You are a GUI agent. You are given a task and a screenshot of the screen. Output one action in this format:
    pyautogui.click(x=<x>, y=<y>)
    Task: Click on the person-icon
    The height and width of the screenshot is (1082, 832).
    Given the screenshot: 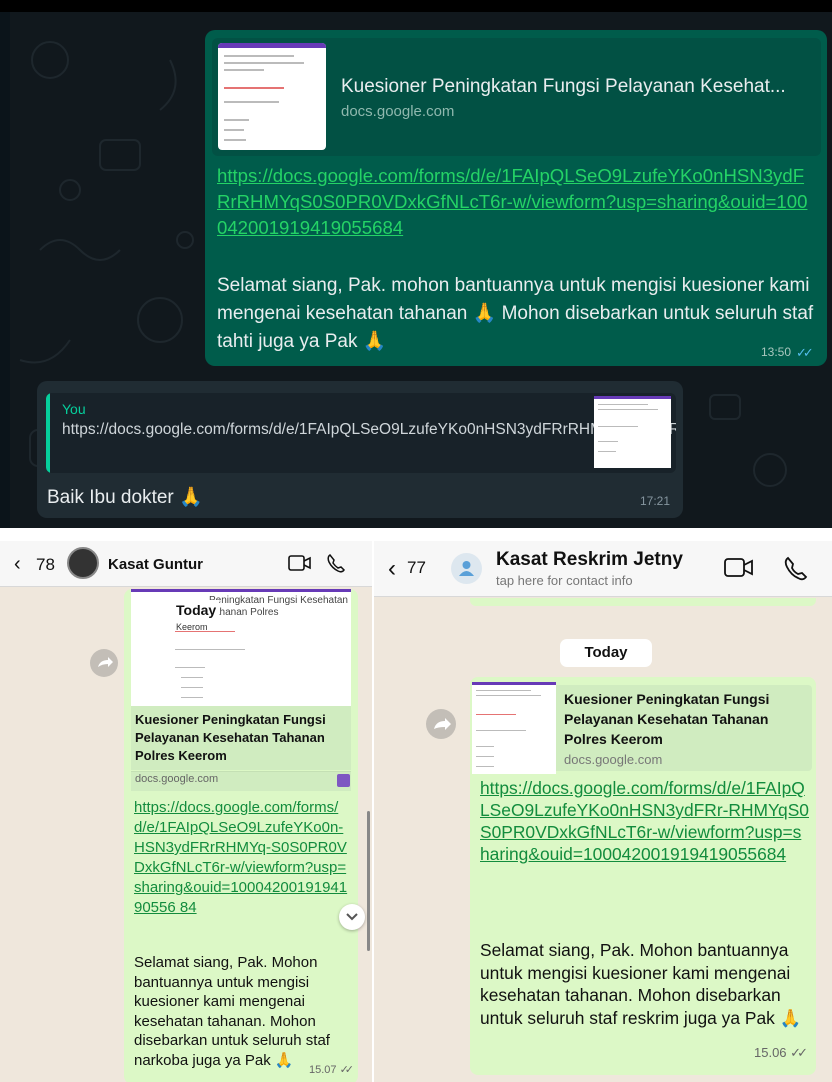 What is the action you would take?
    pyautogui.click(x=466, y=568)
    